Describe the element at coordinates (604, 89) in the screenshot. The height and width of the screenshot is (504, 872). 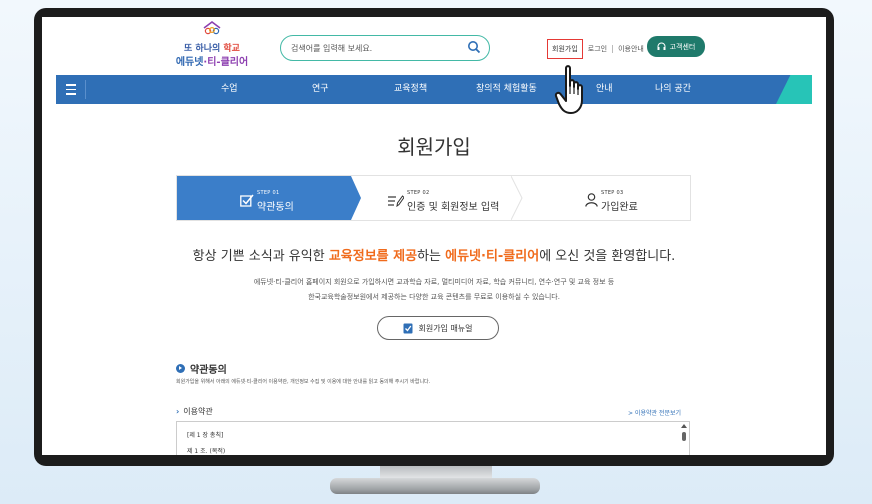
I see `nav-item-guide: 안내` at that location.